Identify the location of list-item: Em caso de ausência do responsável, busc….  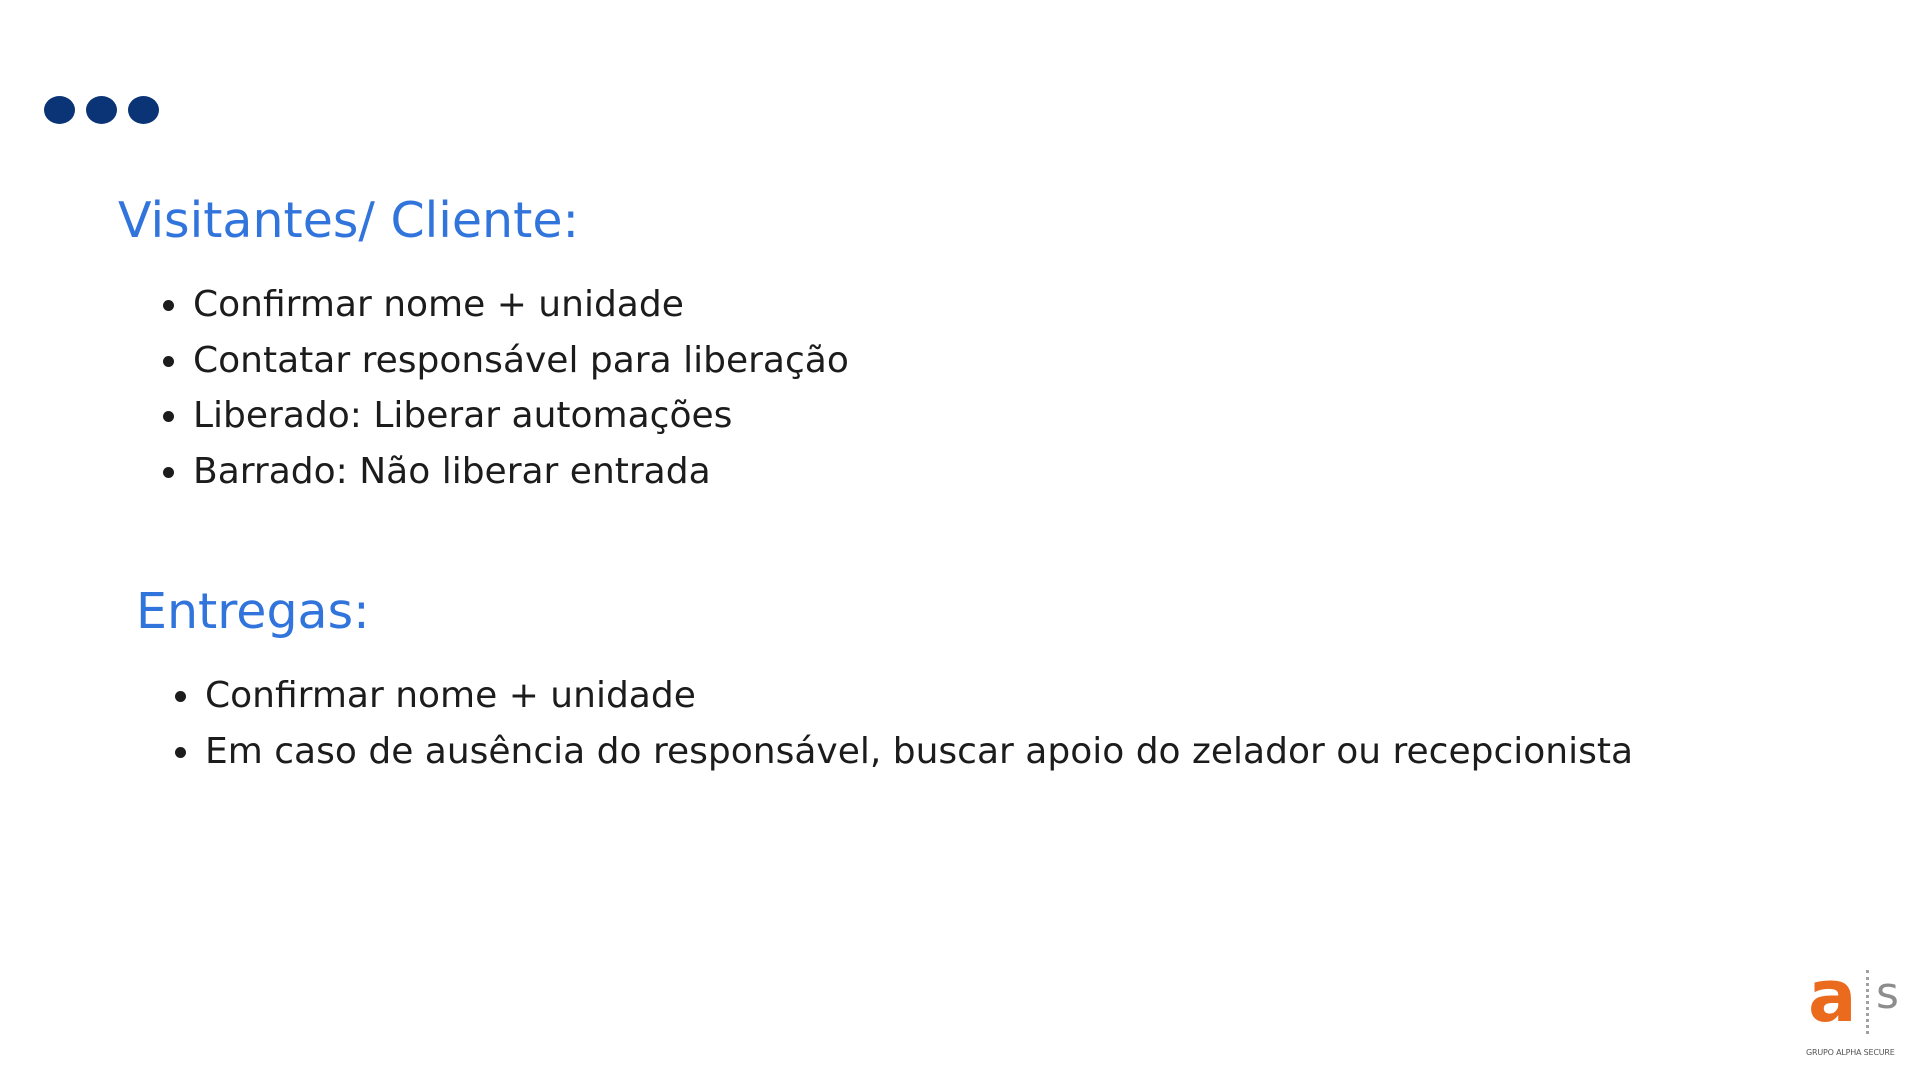
(904, 752).